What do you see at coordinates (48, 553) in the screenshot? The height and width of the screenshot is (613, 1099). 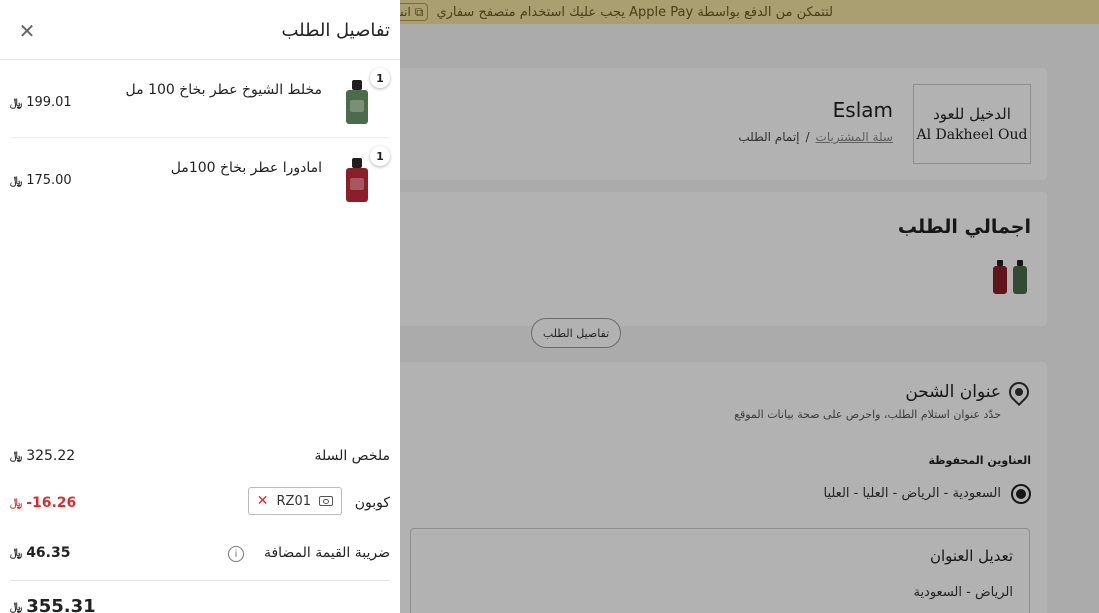 I see `vat-amount: 46.35` at bounding box center [48, 553].